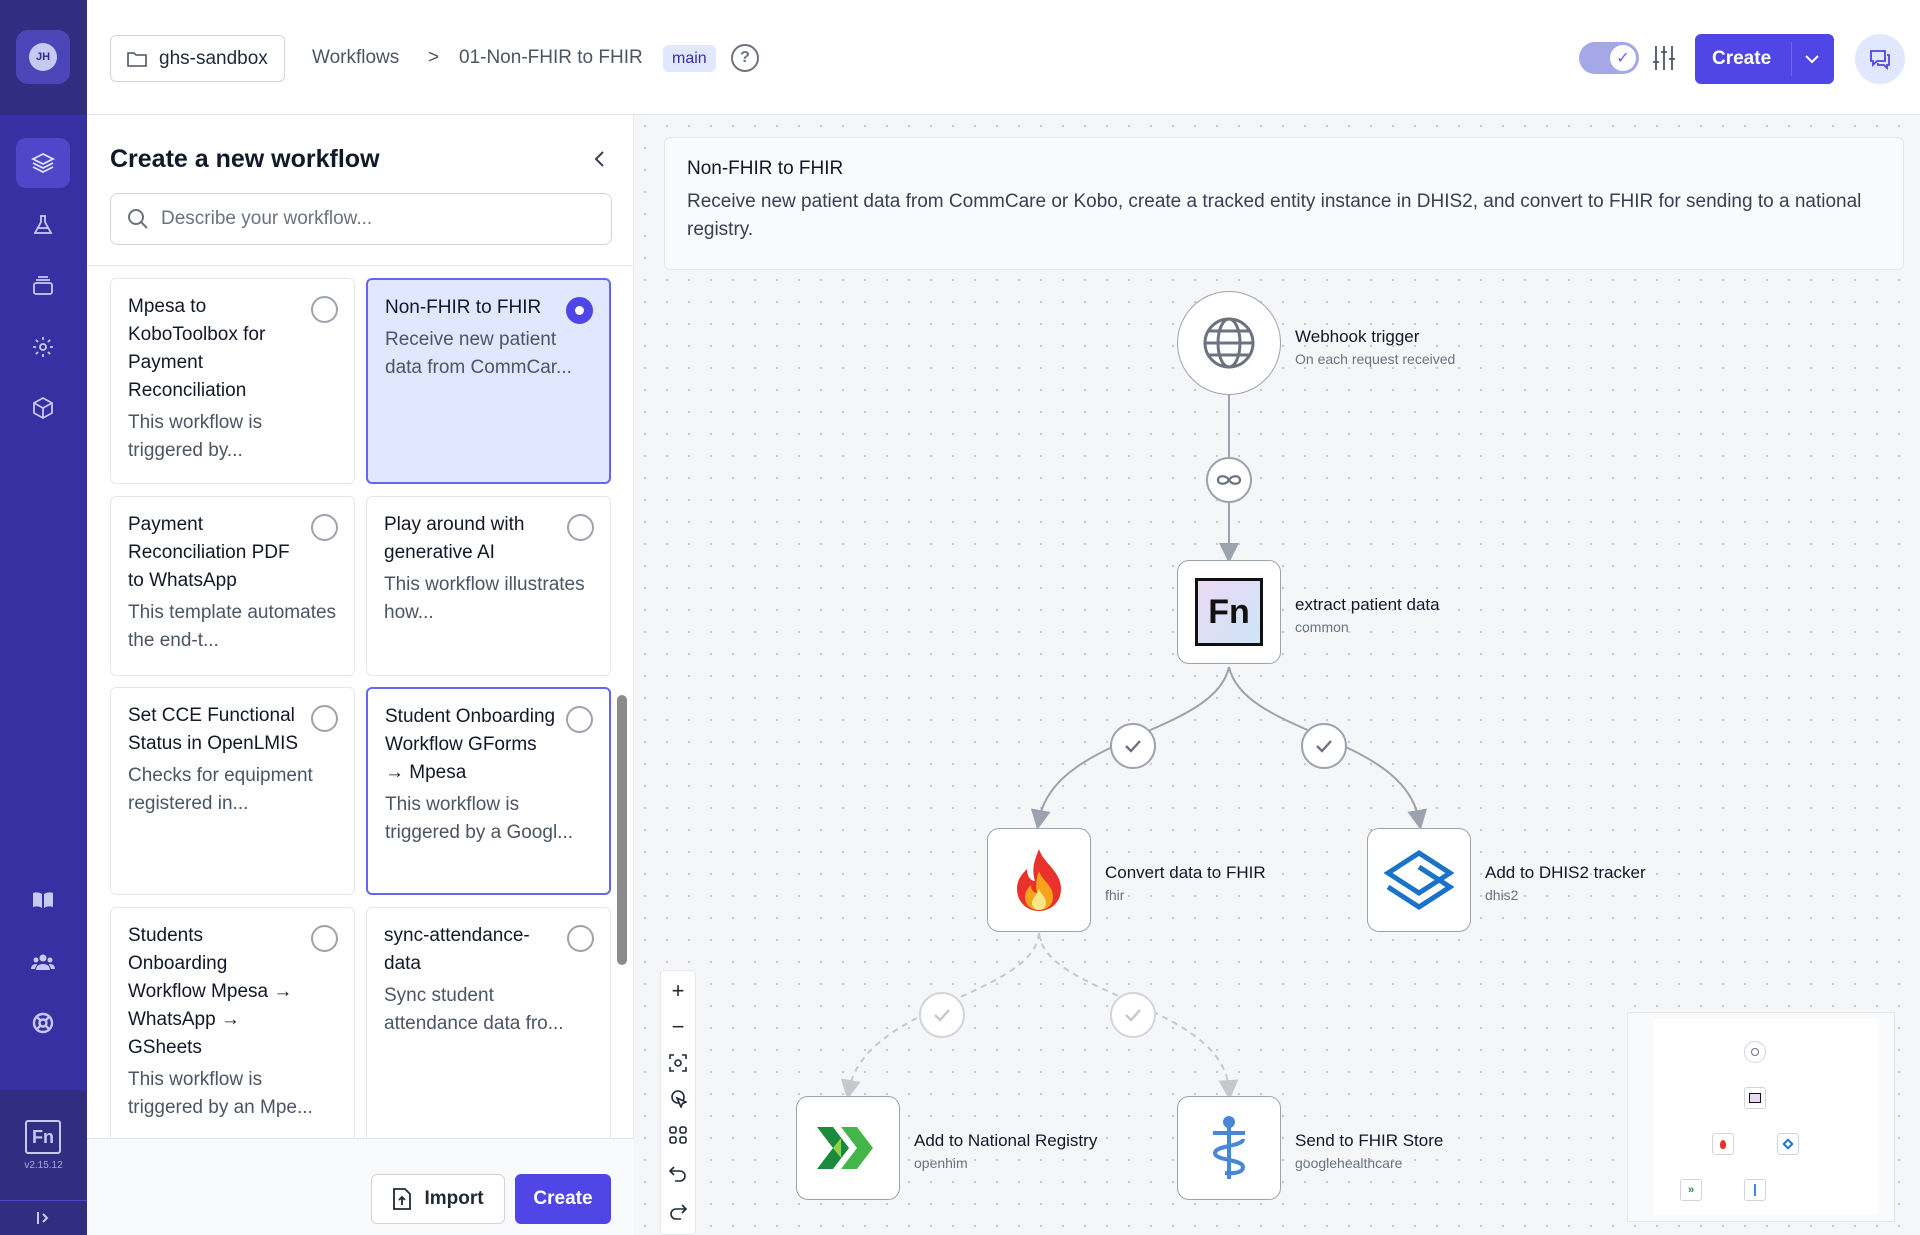 This screenshot has width=1920, height=1235. What do you see at coordinates (563, 1199) in the screenshot?
I see `create-workflow-button: Create` at bounding box center [563, 1199].